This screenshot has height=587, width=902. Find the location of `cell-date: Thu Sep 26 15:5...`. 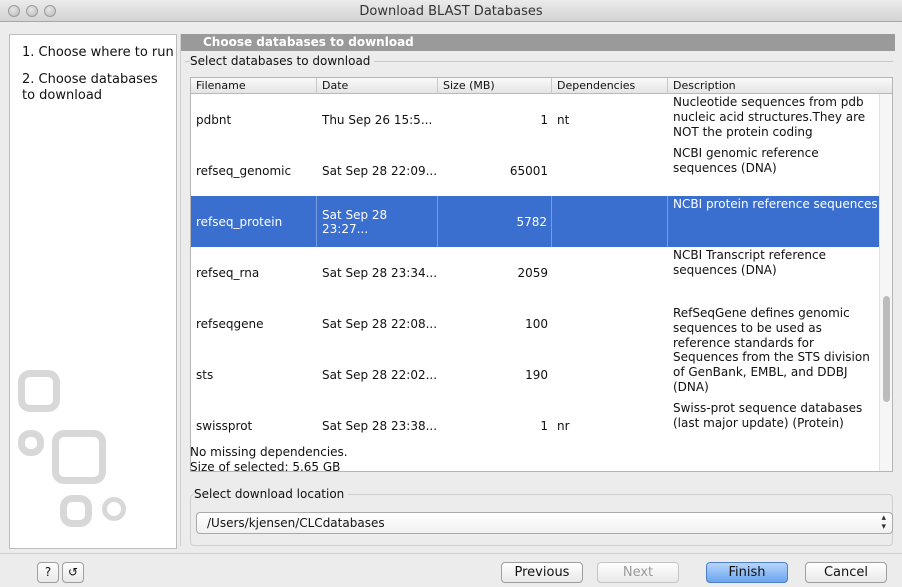

cell-date: Thu Sep 26 15:5... is located at coordinates (377, 119).